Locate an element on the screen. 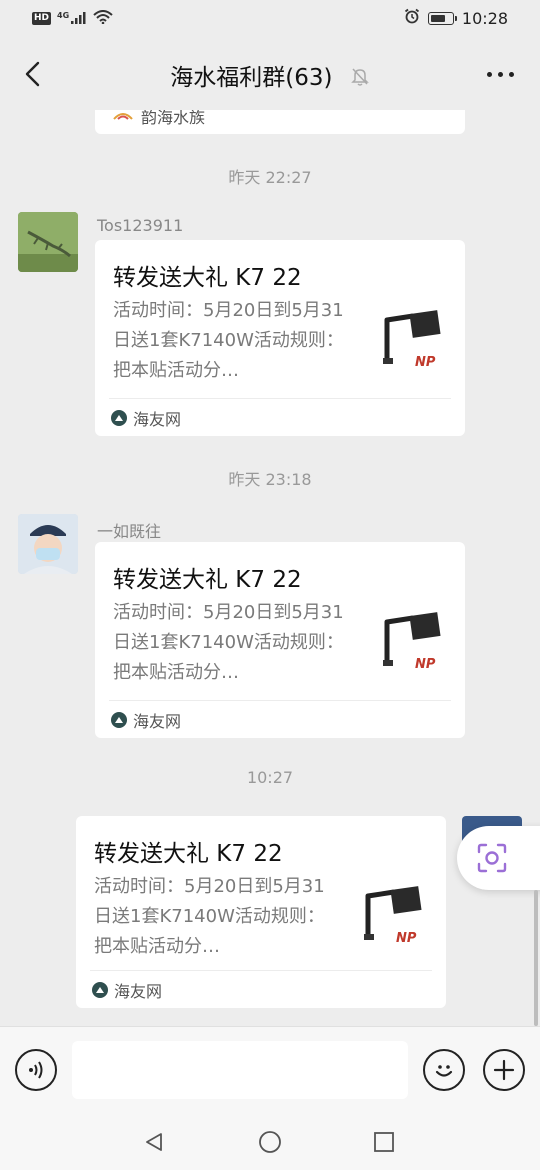  voice-icon is located at coordinates (36, 1070).